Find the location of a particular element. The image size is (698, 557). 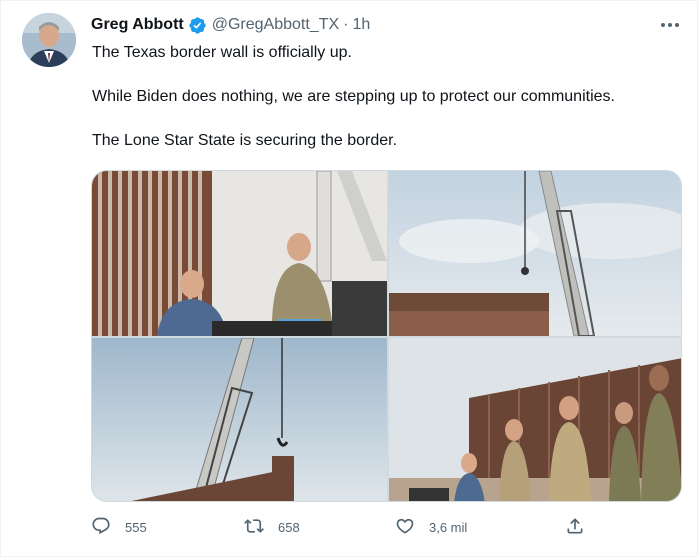

retweet-count: 658 is located at coordinates (289, 527).